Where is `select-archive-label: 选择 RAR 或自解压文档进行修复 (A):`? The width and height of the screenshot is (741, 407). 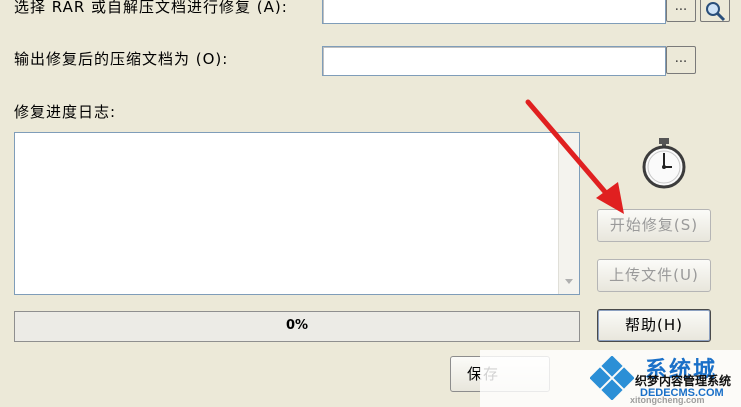 select-archive-label: 选择 RAR 或自解压文档进行修复 (A): is located at coordinates (151, 8).